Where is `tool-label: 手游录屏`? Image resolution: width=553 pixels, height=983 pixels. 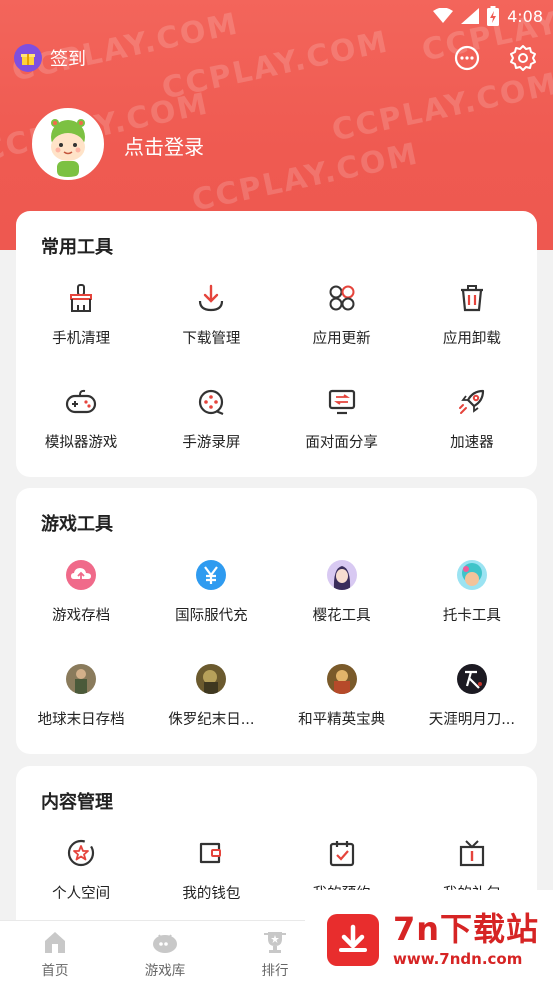 tool-label: 手游录屏 is located at coordinates (211, 443).